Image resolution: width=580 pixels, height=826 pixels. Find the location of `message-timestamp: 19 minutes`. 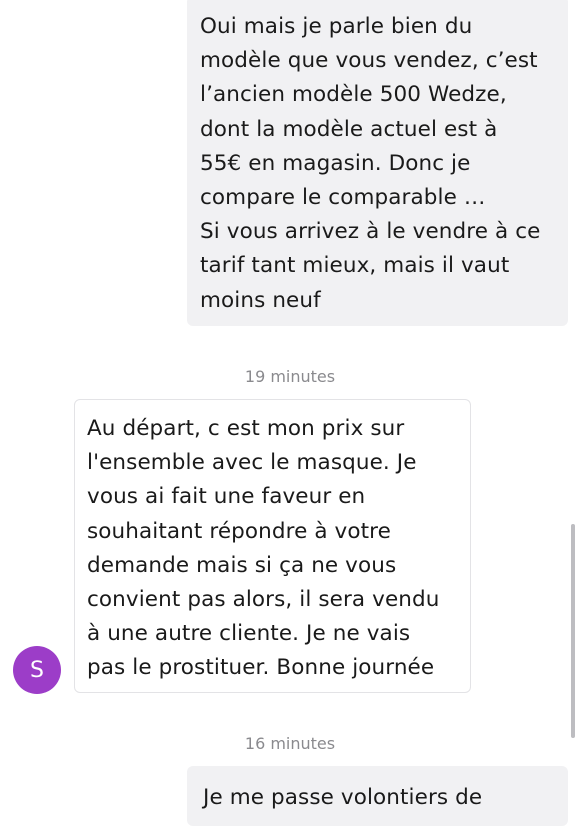

message-timestamp: 19 minutes is located at coordinates (290, 376).